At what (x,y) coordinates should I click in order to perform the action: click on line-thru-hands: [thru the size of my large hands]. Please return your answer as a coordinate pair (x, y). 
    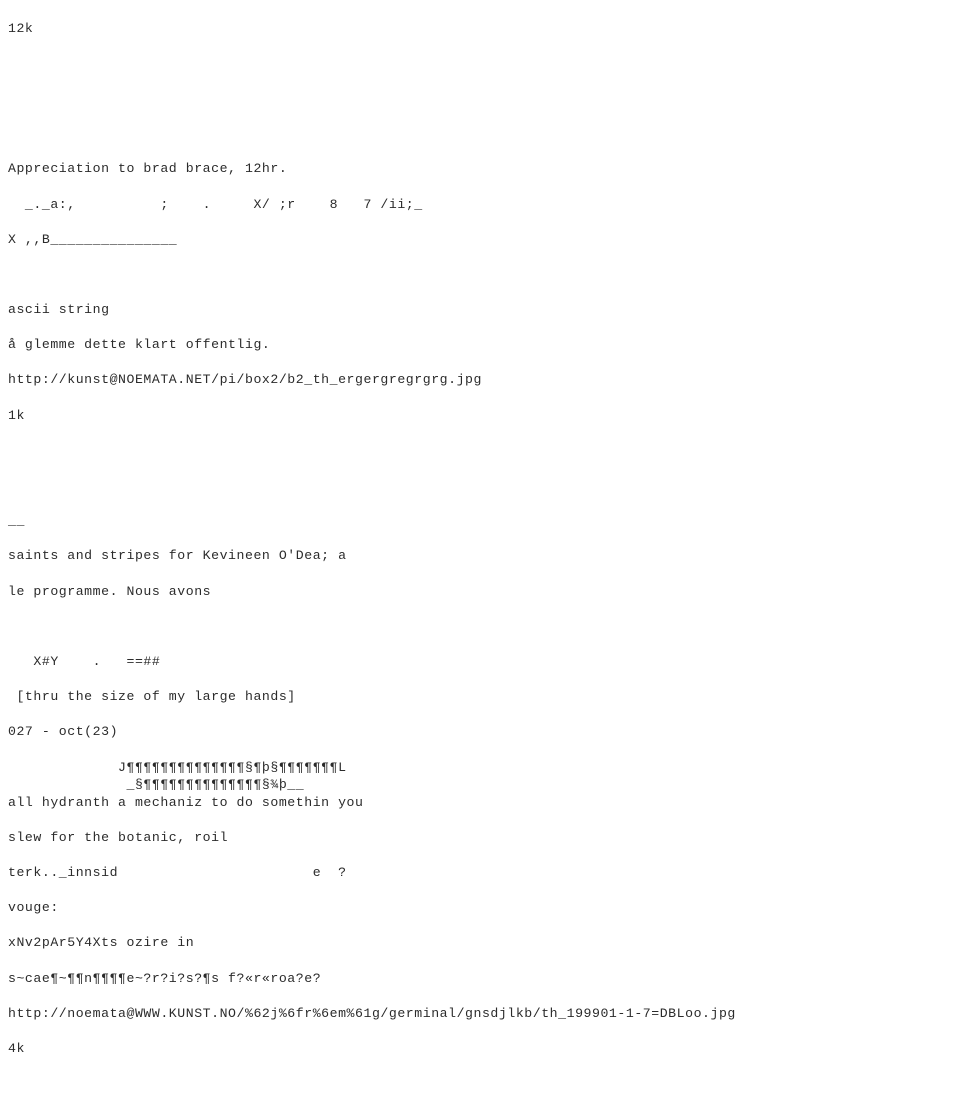
    Looking at the image, I should click on (152, 697).